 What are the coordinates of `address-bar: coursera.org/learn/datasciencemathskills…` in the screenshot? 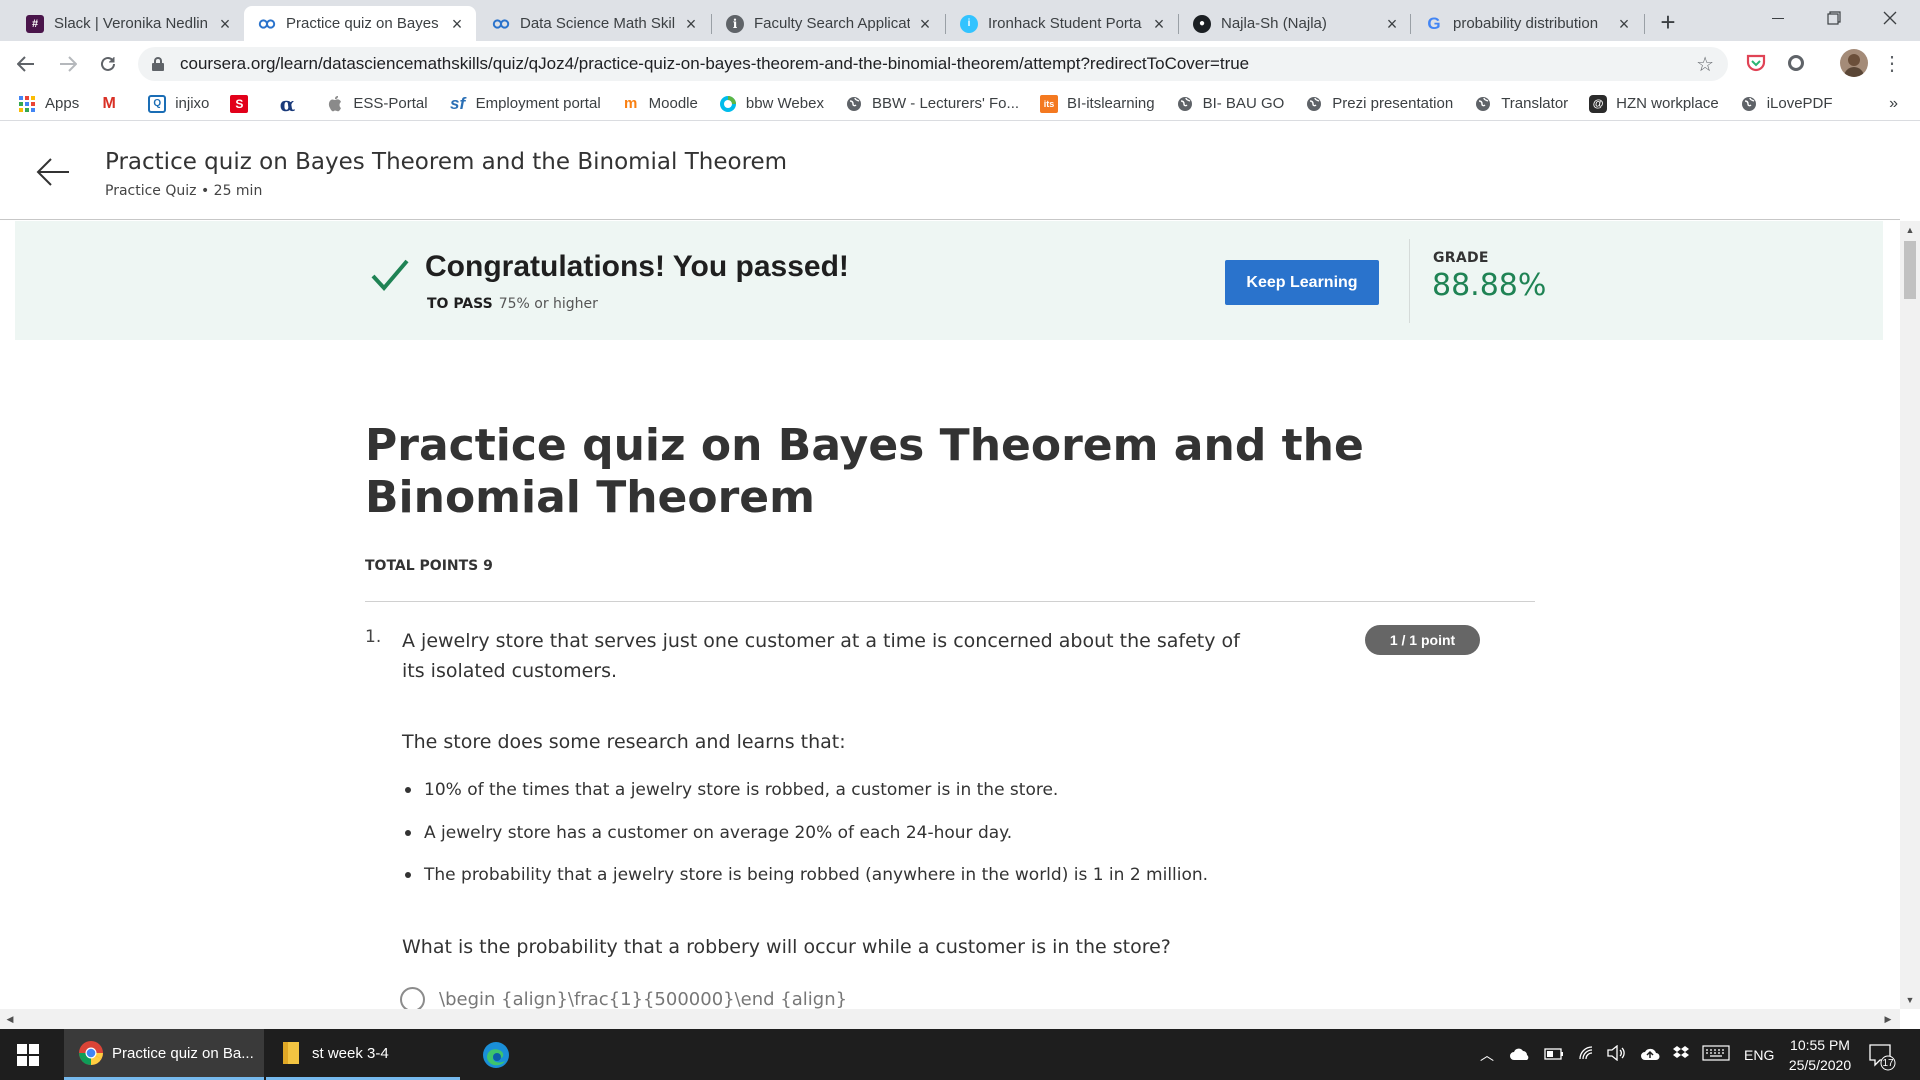 It's located at (933, 64).